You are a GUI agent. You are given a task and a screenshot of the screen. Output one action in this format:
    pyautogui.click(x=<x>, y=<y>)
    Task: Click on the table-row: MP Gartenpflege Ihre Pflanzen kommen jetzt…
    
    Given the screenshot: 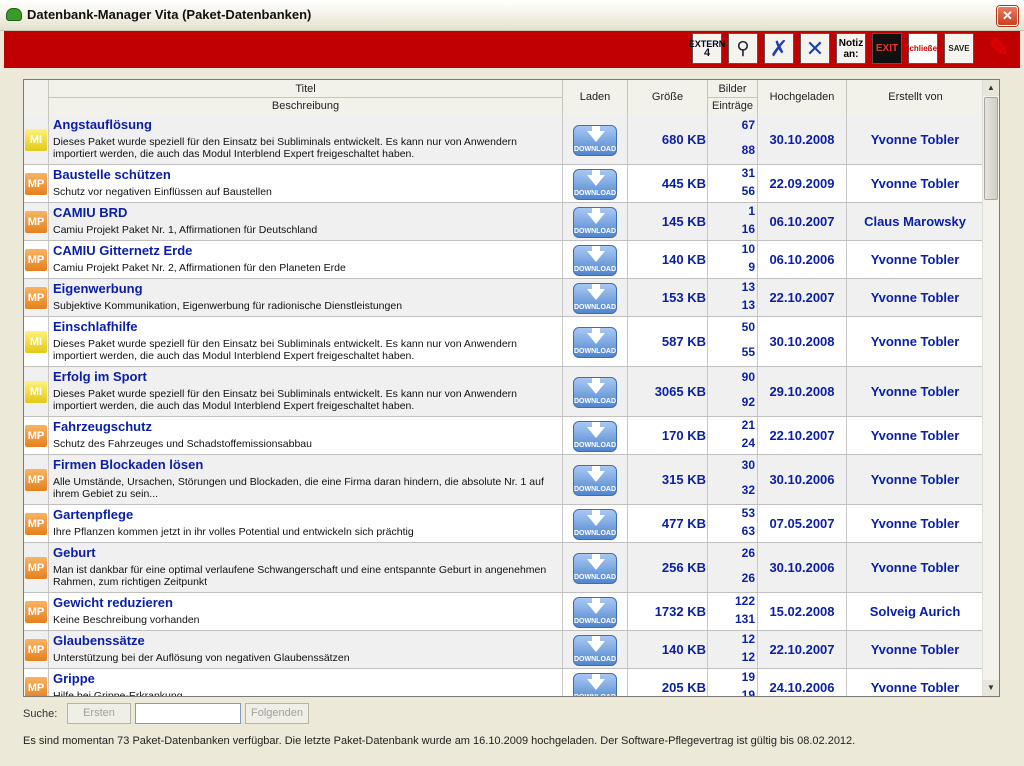 What is the action you would take?
    pyautogui.click(x=504, y=524)
    